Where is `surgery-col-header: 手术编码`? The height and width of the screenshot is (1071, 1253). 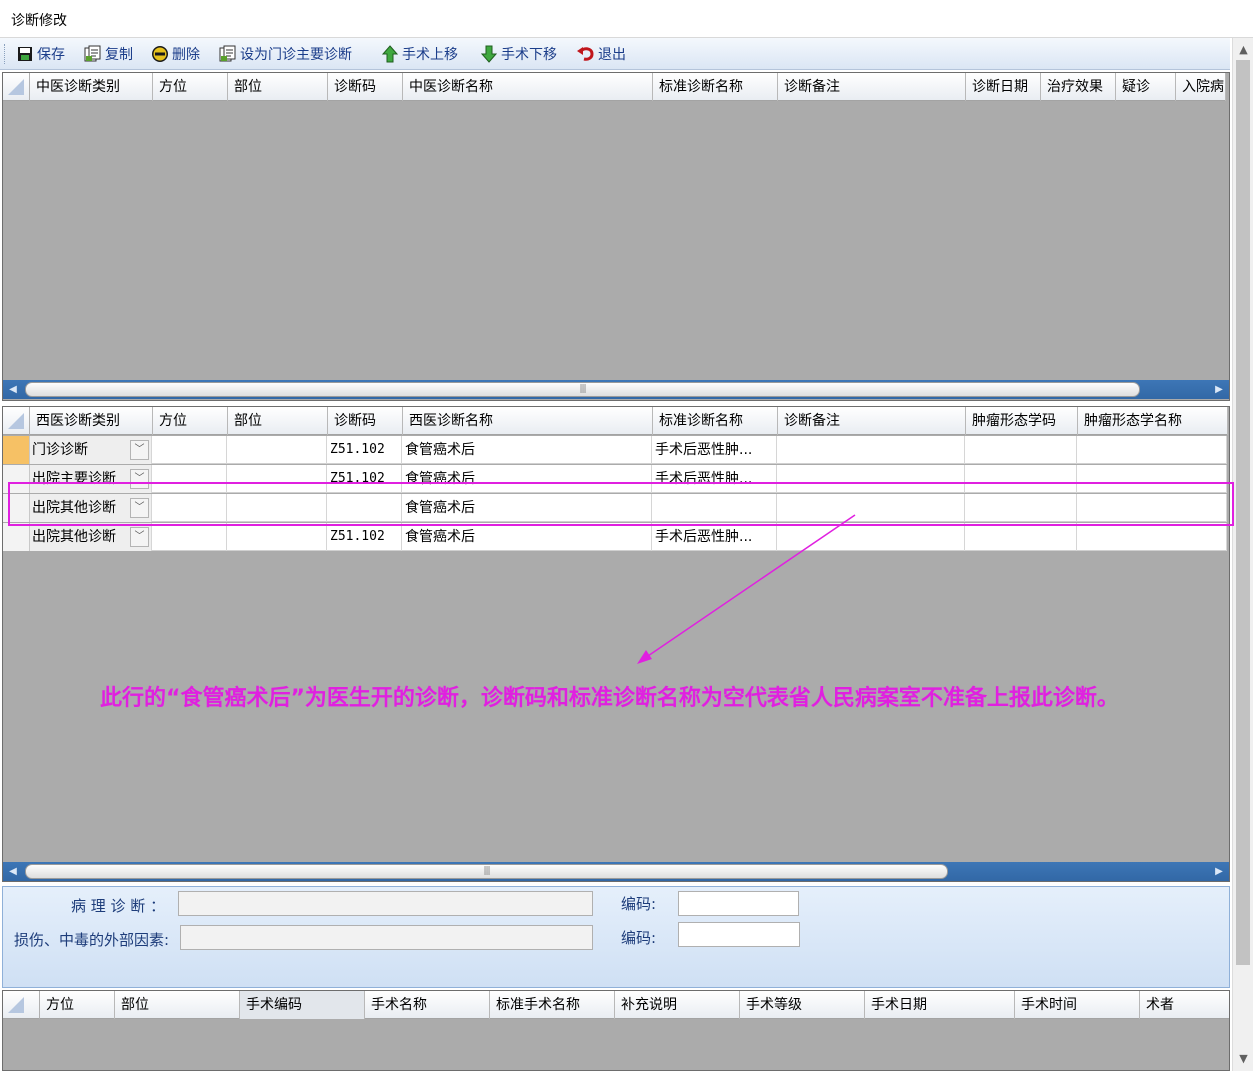
surgery-col-header: 手术编码 is located at coordinates (302, 1005).